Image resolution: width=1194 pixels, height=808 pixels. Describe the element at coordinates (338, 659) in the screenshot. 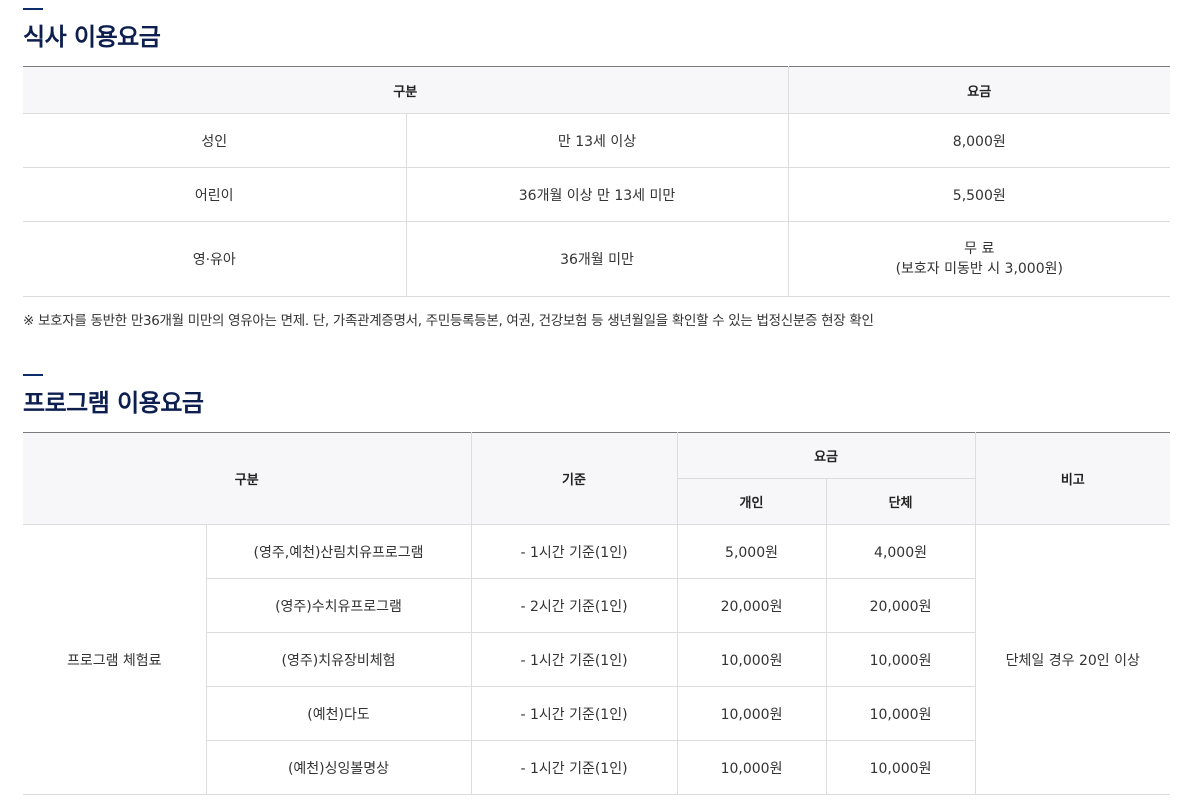

I see `program-row-name: (영주)치유장비체험` at that location.